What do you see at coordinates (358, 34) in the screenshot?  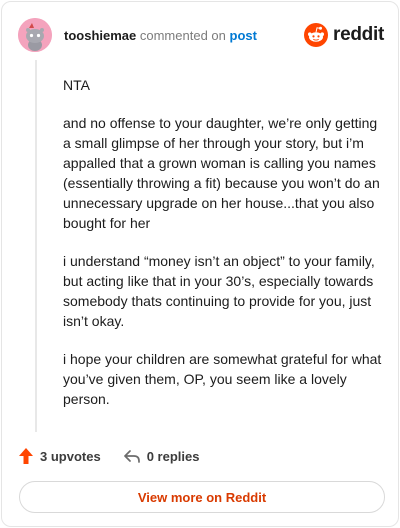 I see `reddit-wordmark: reddit` at bounding box center [358, 34].